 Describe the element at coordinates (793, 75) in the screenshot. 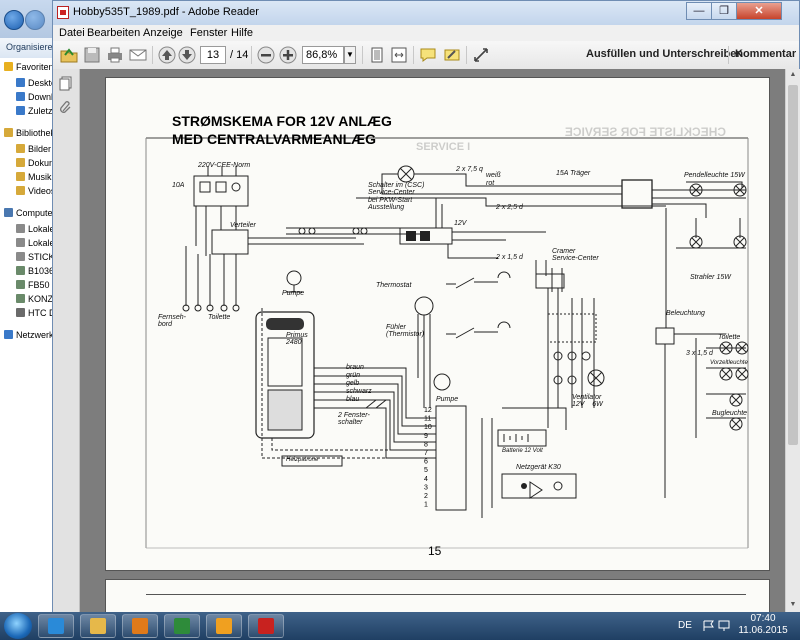

I see `scroll-up-icon: ▲` at that location.